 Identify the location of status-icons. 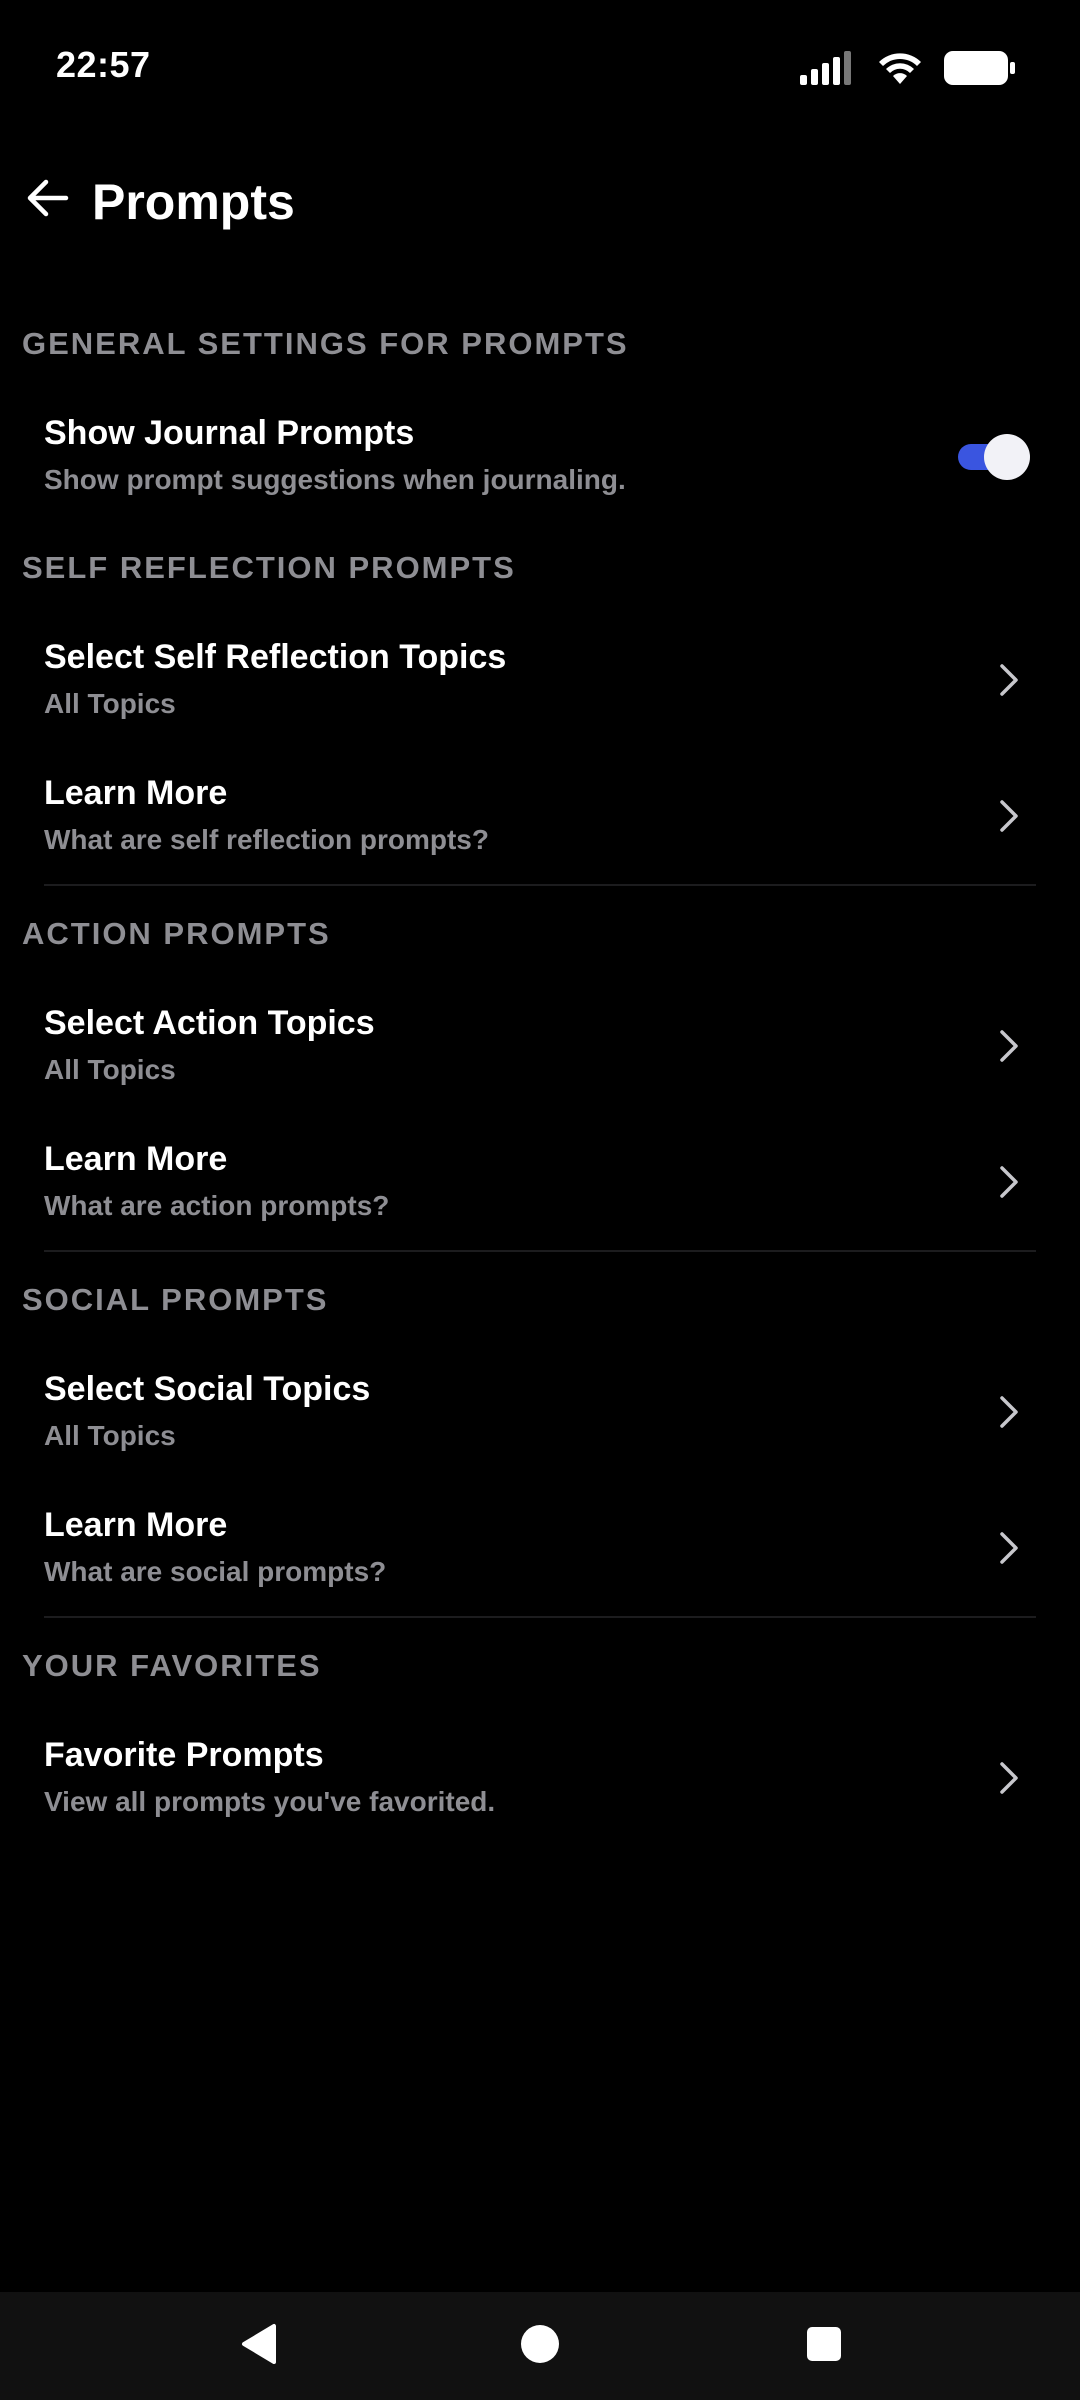
(908, 68).